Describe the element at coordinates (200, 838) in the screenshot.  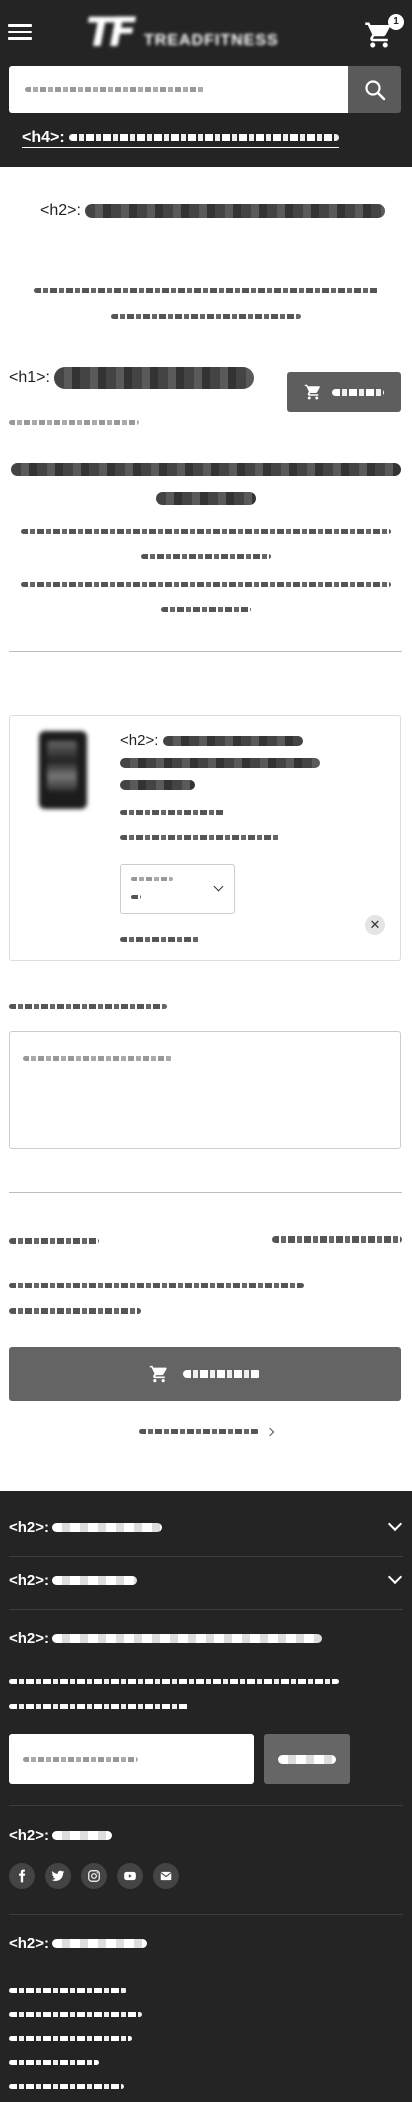
I see `product-variant` at that location.